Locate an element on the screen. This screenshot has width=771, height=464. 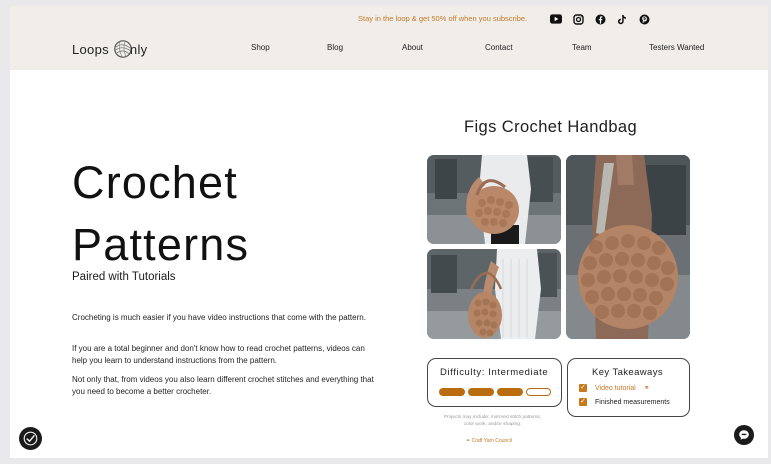
pinterest-icon is located at coordinates (644, 19).